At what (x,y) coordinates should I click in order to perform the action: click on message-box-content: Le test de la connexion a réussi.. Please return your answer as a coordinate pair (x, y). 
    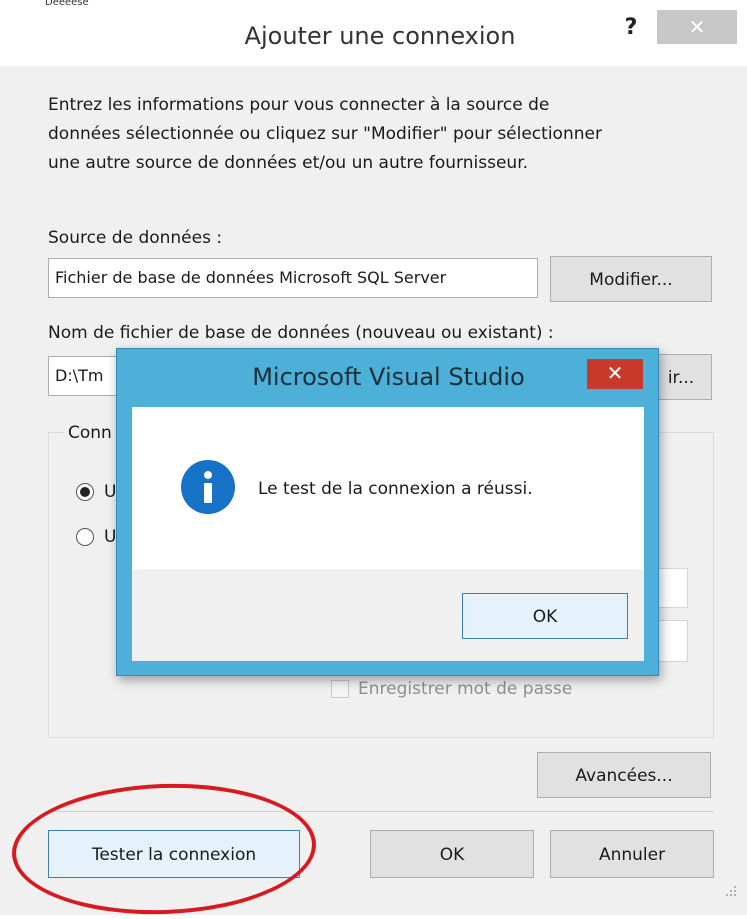
    Looking at the image, I should click on (388, 488).